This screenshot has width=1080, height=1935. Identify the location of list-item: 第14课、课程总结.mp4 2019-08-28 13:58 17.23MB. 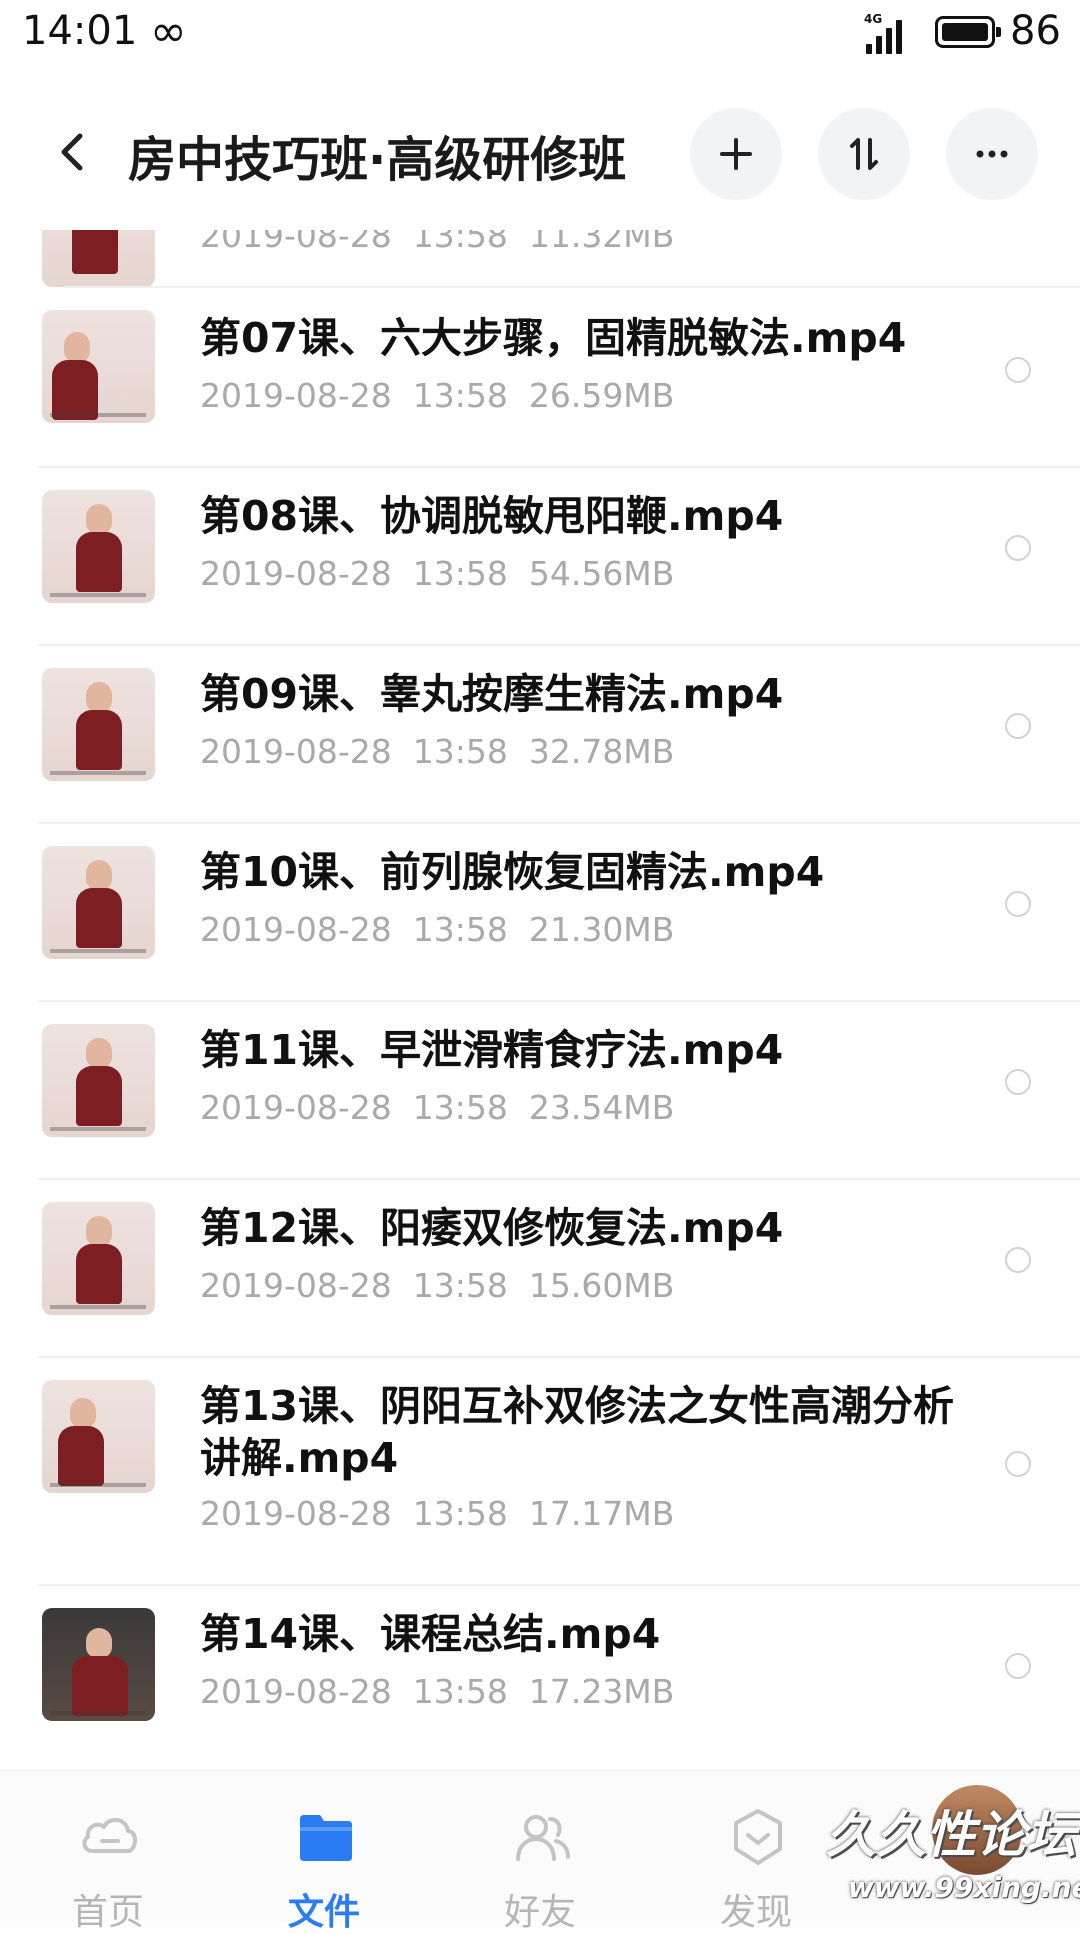
(540, 1675).